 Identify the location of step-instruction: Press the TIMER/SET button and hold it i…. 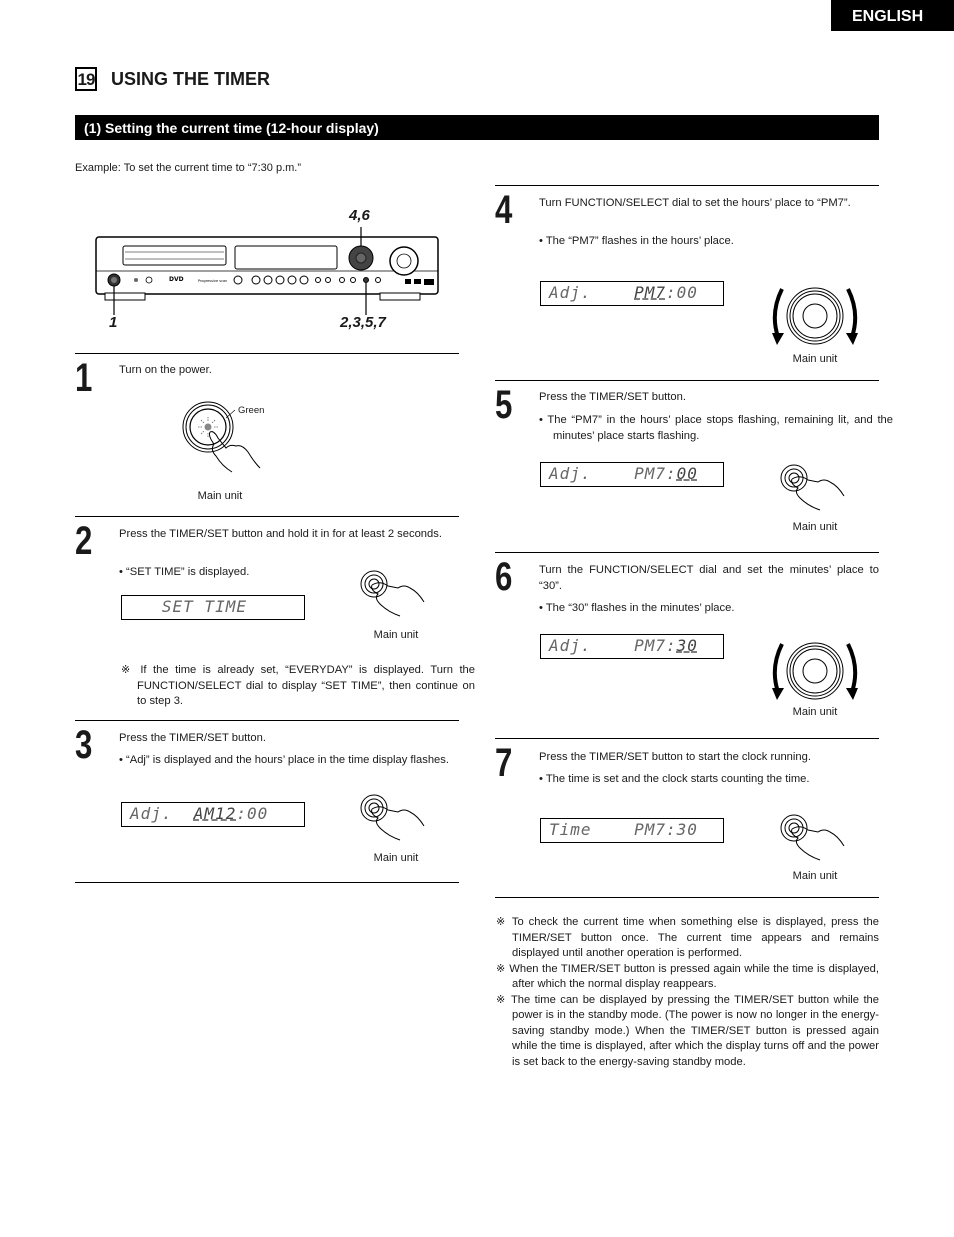
(280, 534).